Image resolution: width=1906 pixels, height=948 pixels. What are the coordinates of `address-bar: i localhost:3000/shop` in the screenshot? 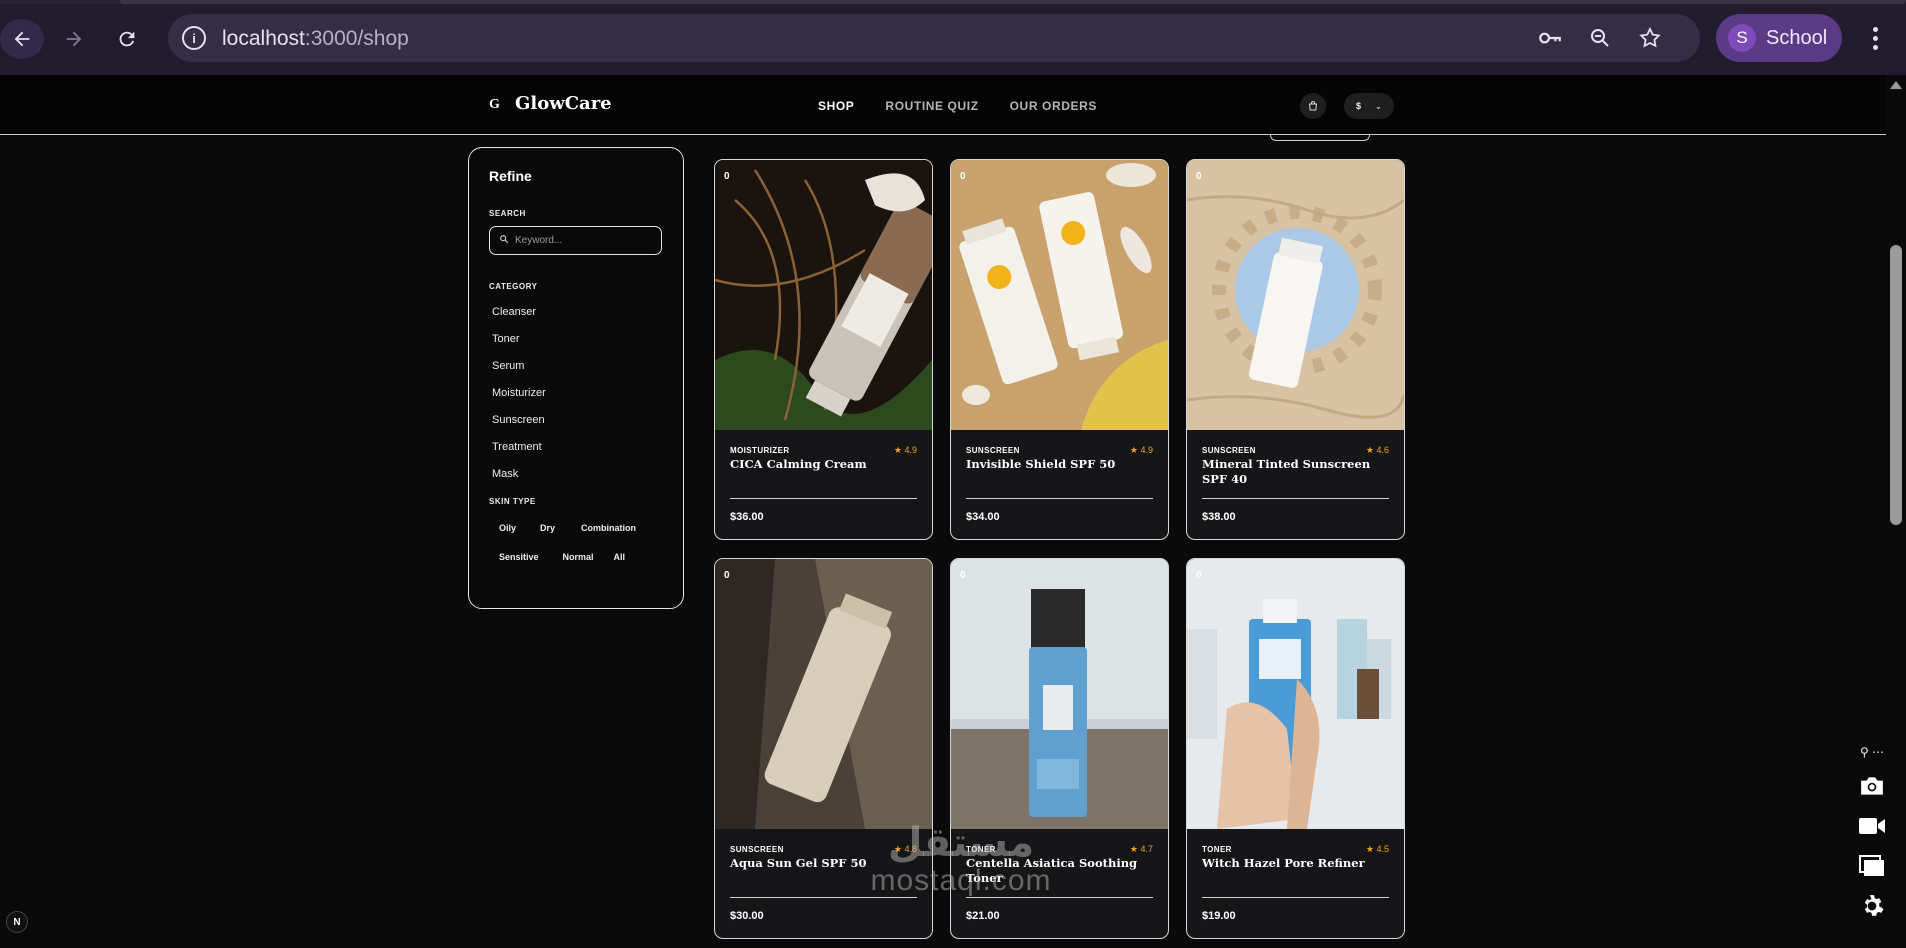 It's located at (934, 38).